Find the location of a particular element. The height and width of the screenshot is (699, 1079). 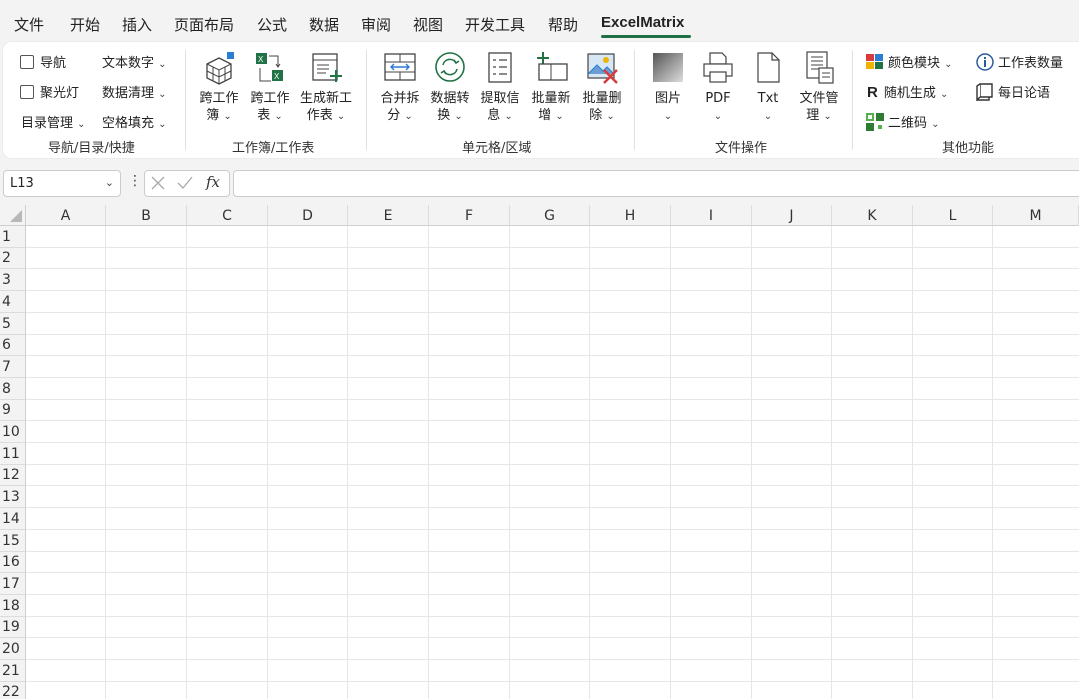

column-header: C is located at coordinates (227, 215).